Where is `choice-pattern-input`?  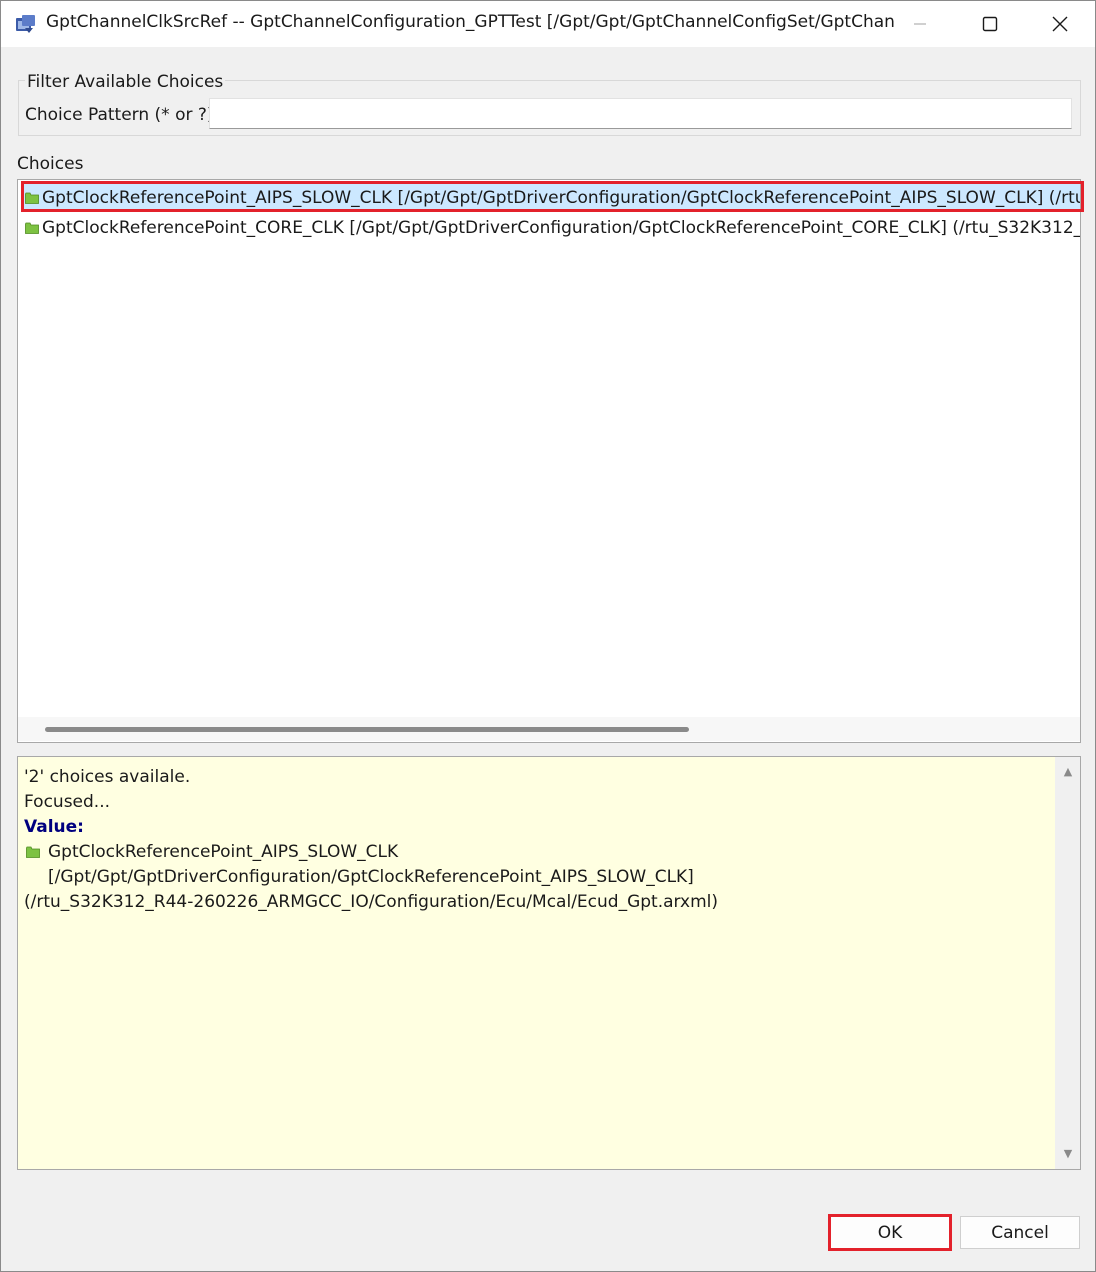 choice-pattern-input is located at coordinates (640, 113).